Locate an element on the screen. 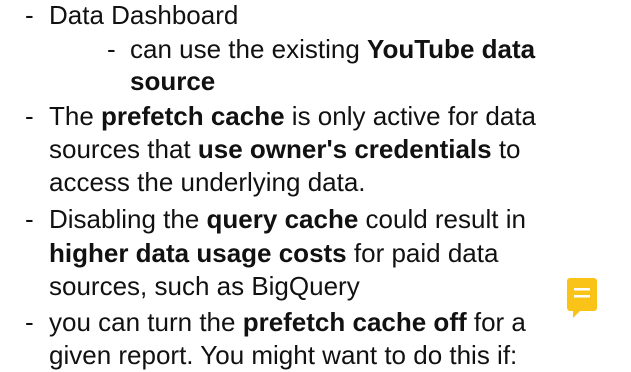 This screenshot has height=372, width=631. bold-run: prefetch cache off is located at coordinates (354, 322).